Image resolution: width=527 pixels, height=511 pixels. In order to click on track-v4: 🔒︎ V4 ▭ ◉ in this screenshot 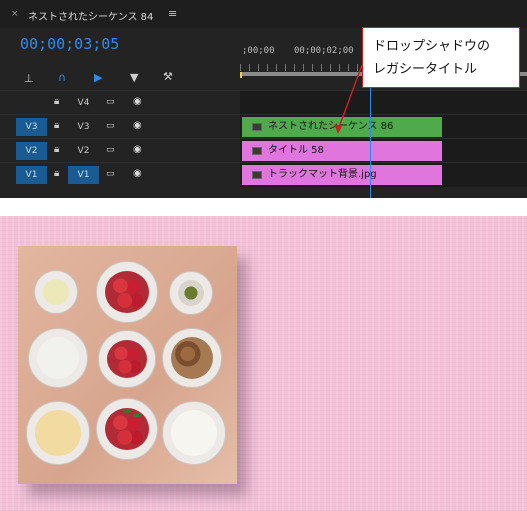, I will do `click(263, 102)`.